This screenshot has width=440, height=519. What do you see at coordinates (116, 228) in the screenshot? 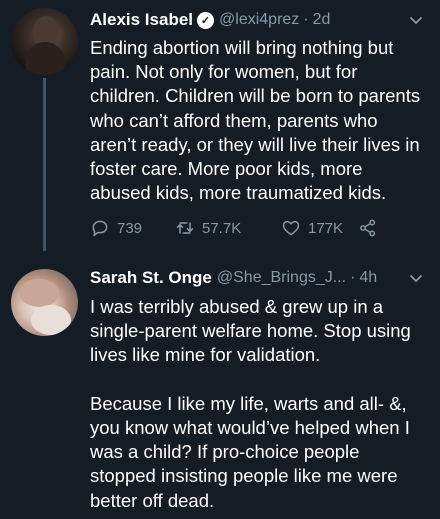
I see `reply-button: 739` at bounding box center [116, 228].